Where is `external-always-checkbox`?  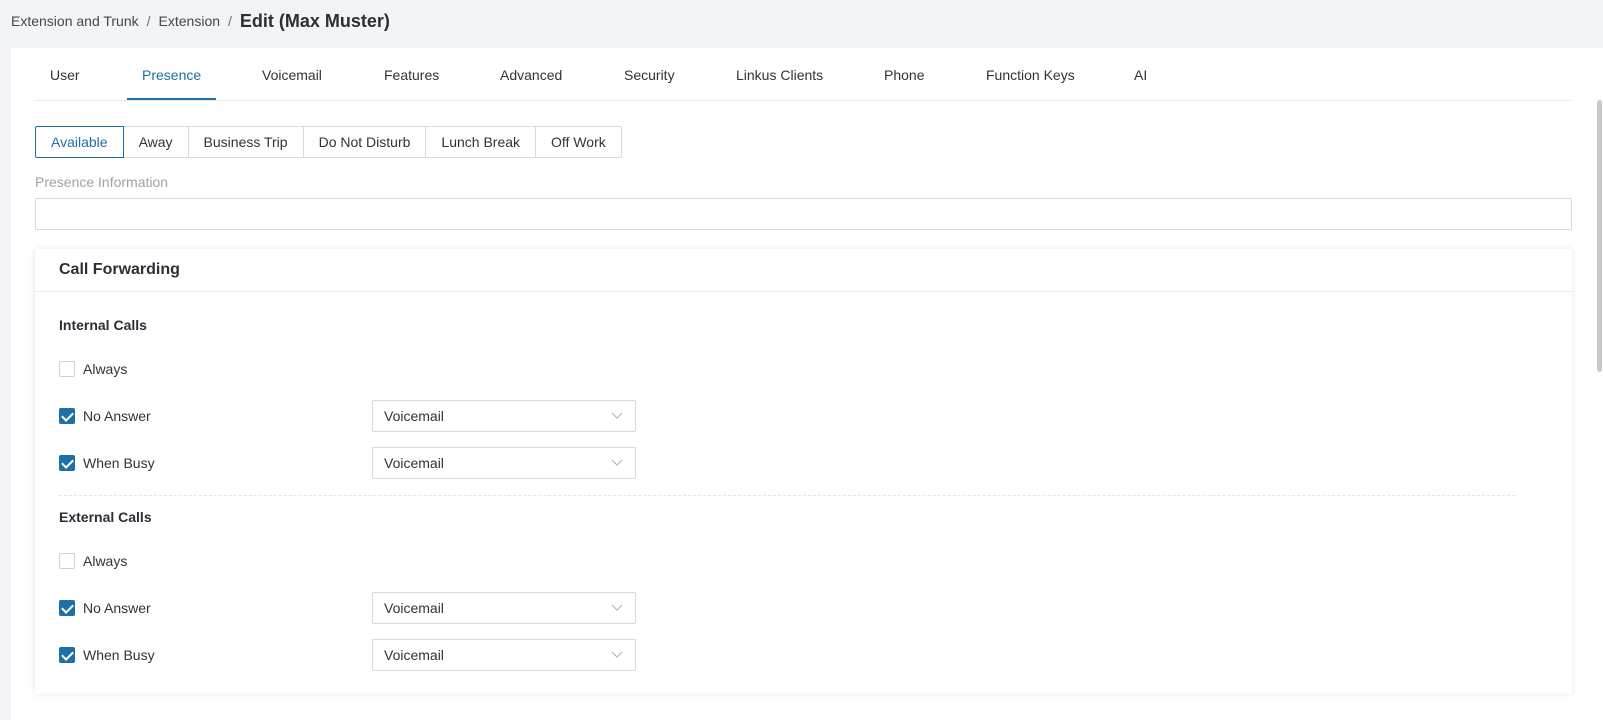
external-always-checkbox is located at coordinates (67, 561).